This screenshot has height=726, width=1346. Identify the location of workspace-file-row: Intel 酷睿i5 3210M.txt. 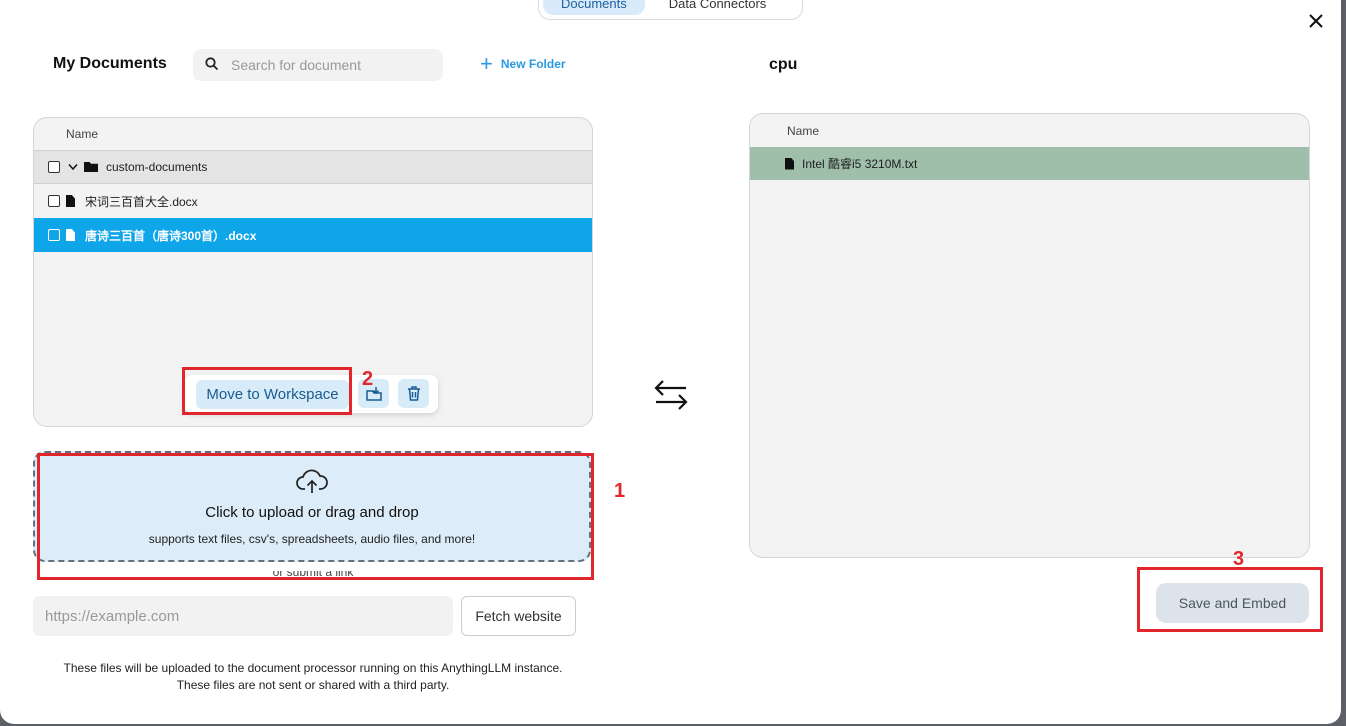
(1029, 163).